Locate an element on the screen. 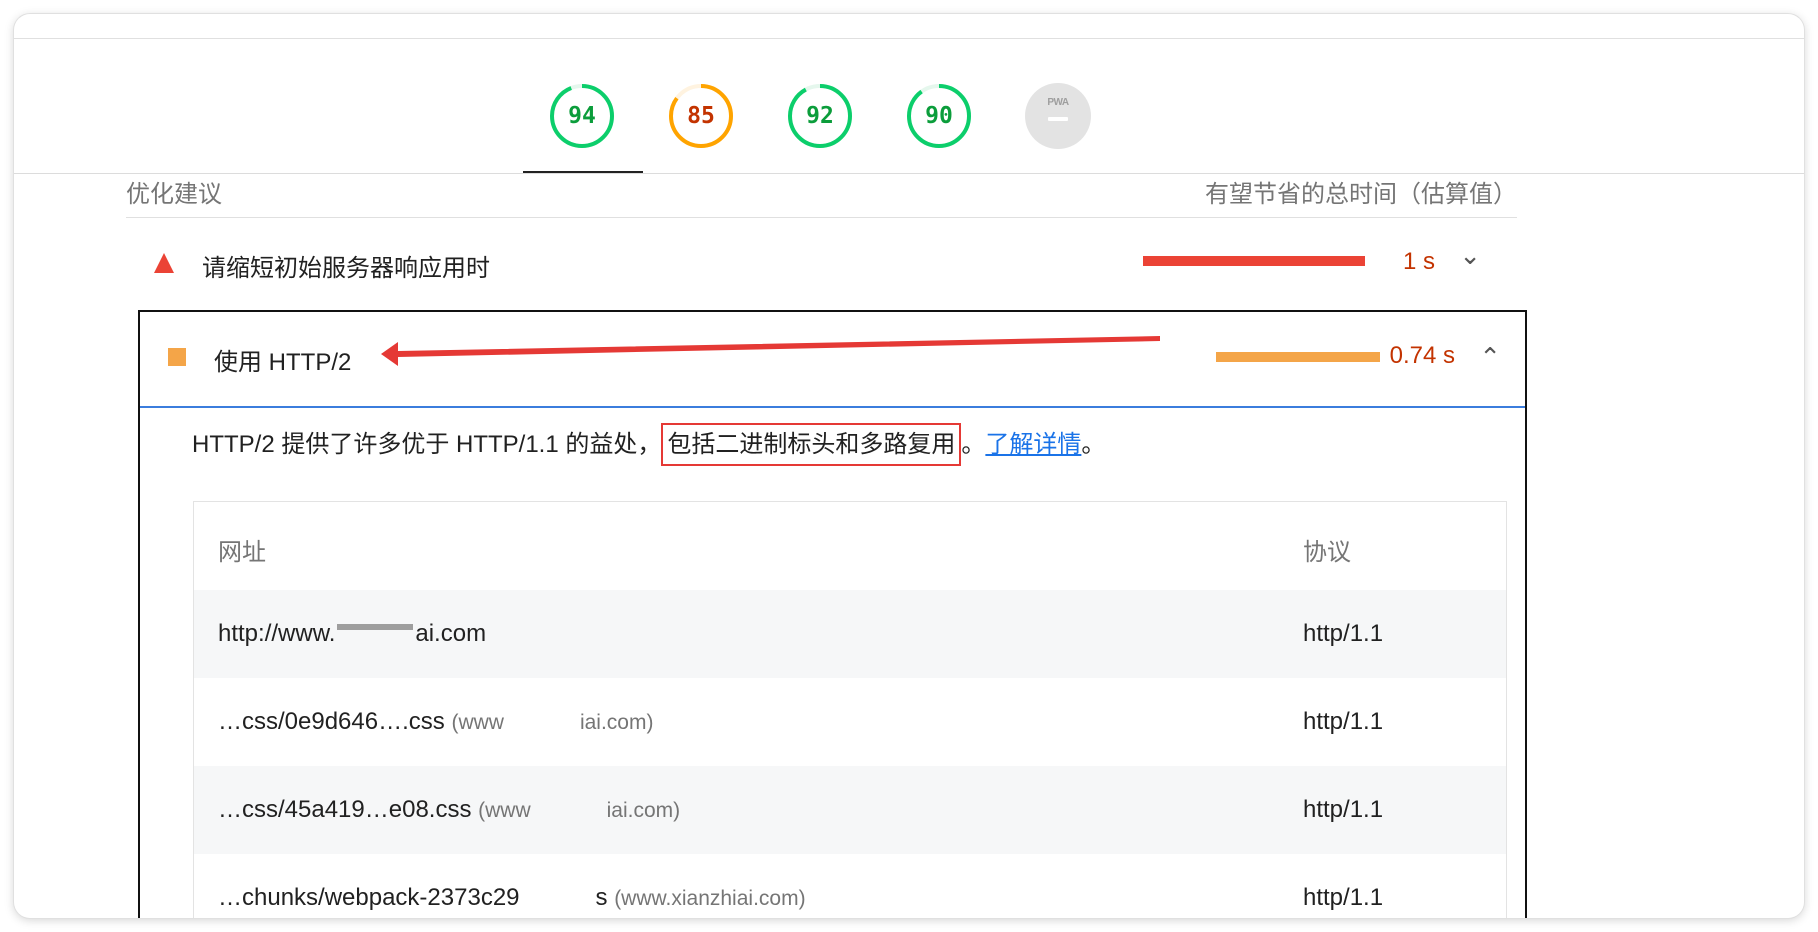 Image resolution: width=1818 pixels, height=932 pixels. chevron-down-icon: ⌄ is located at coordinates (1470, 255).